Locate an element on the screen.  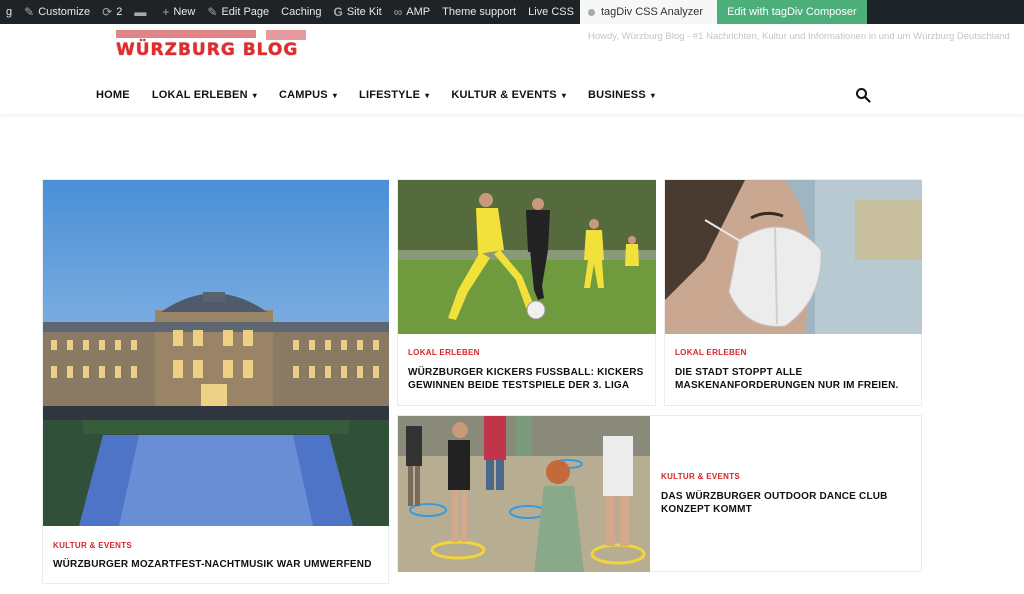
nav-item-lokal-erleben: LOKAL ERLEBEN ▾ is located at coordinates (204, 95).